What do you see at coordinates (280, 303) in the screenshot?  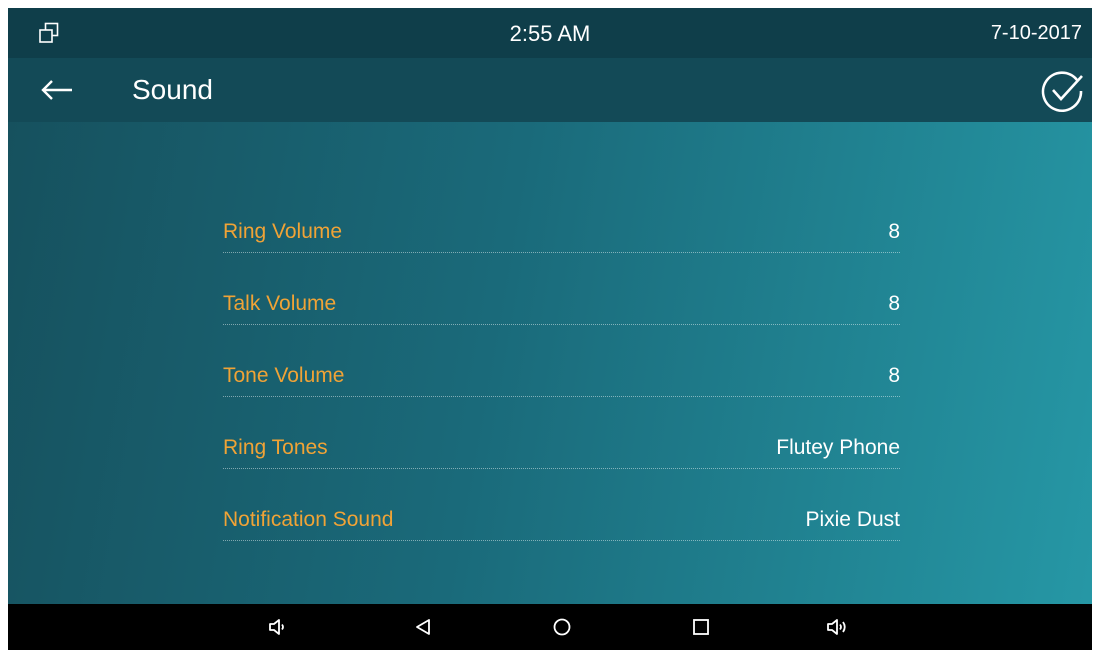 I see `setting-label: Talk Volume` at bounding box center [280, 303].